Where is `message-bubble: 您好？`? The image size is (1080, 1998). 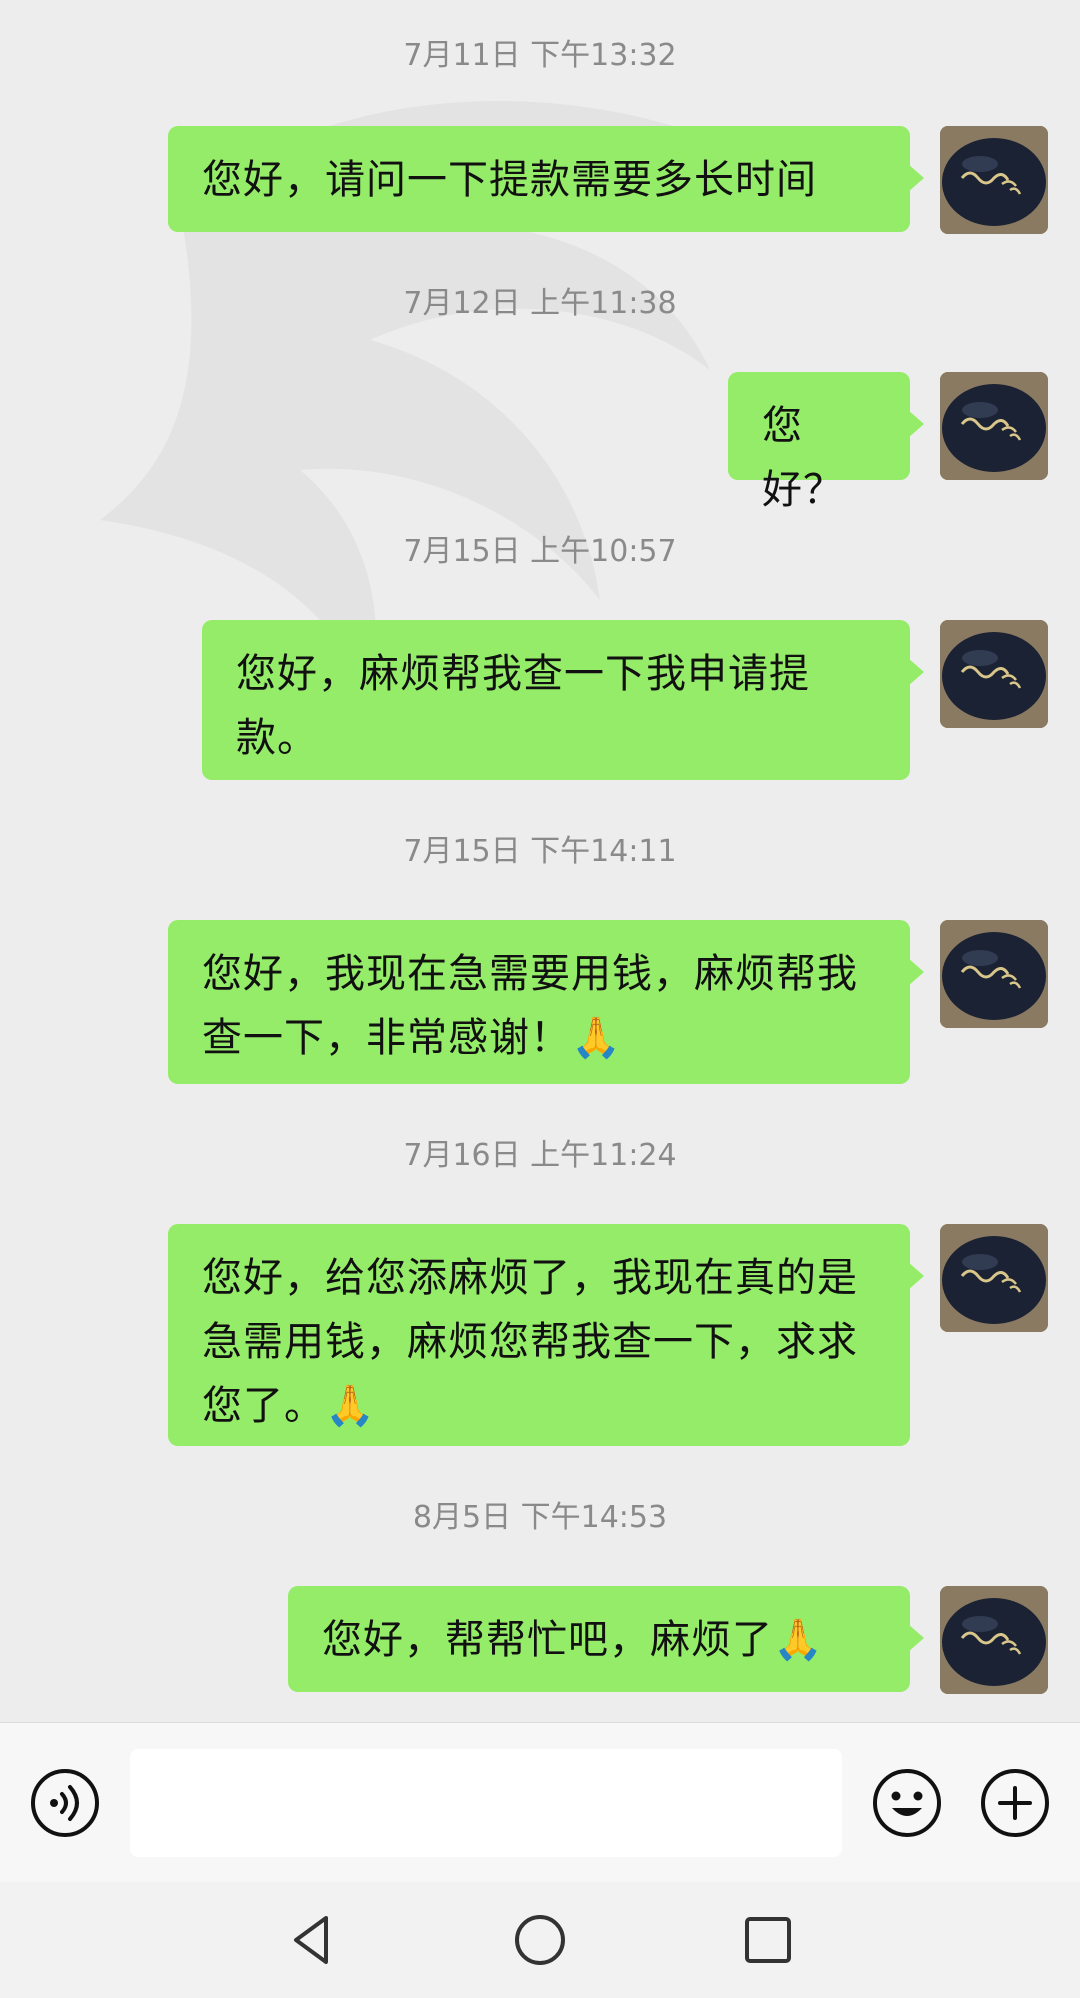 message-bubble: 您好？ is located at coordinates (826, 442).